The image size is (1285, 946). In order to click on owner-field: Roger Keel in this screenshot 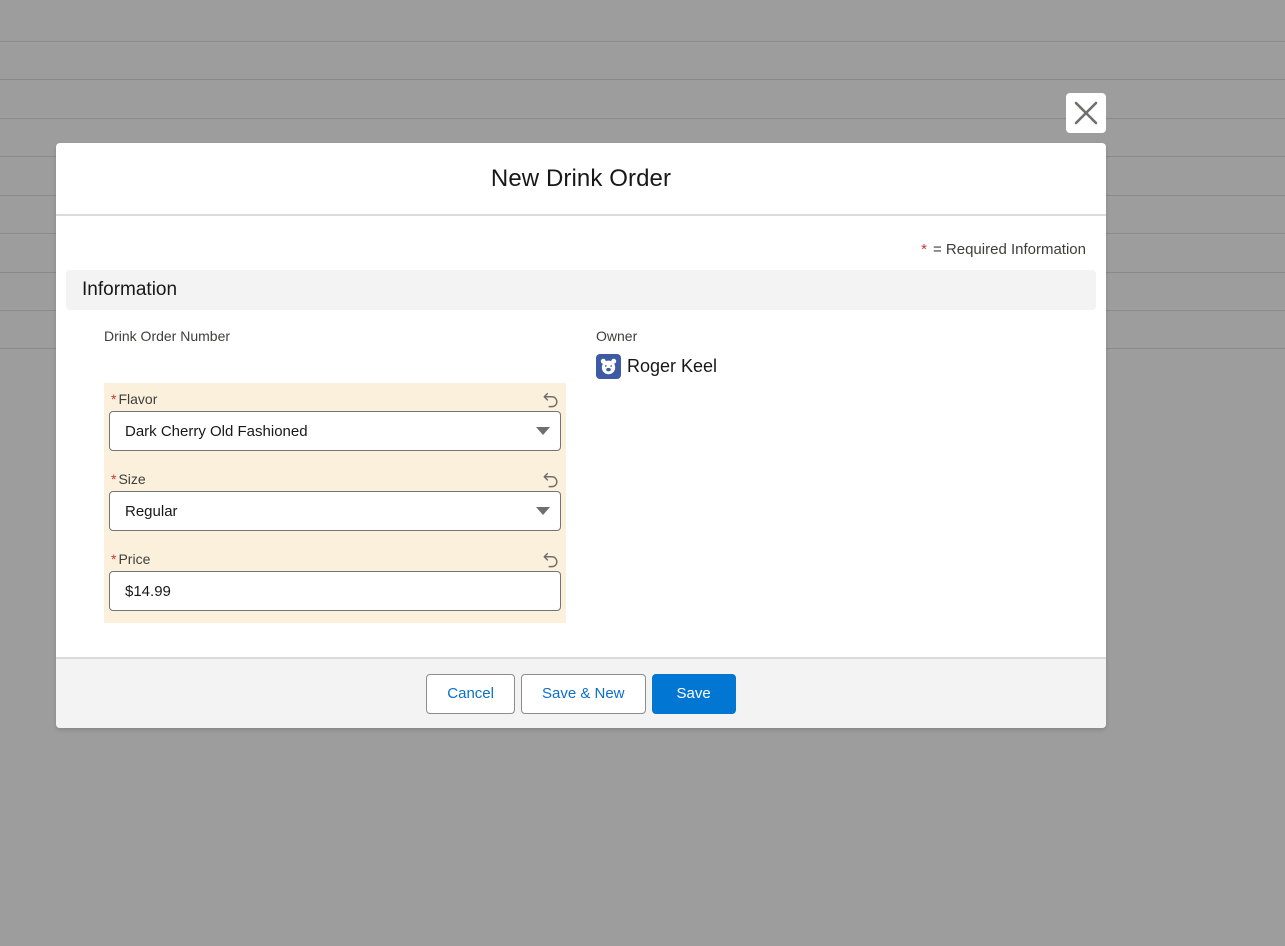, I will do `click(656, 366)`.